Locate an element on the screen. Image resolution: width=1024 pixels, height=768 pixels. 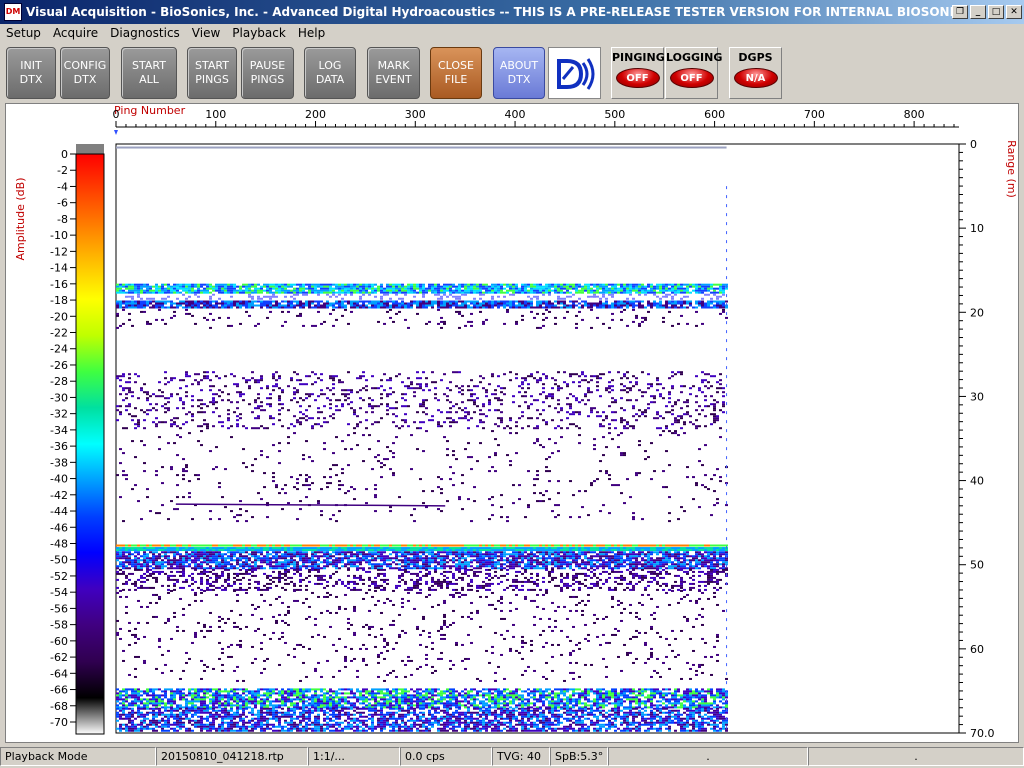
menu-view: View is located at coordinates (206, 33).